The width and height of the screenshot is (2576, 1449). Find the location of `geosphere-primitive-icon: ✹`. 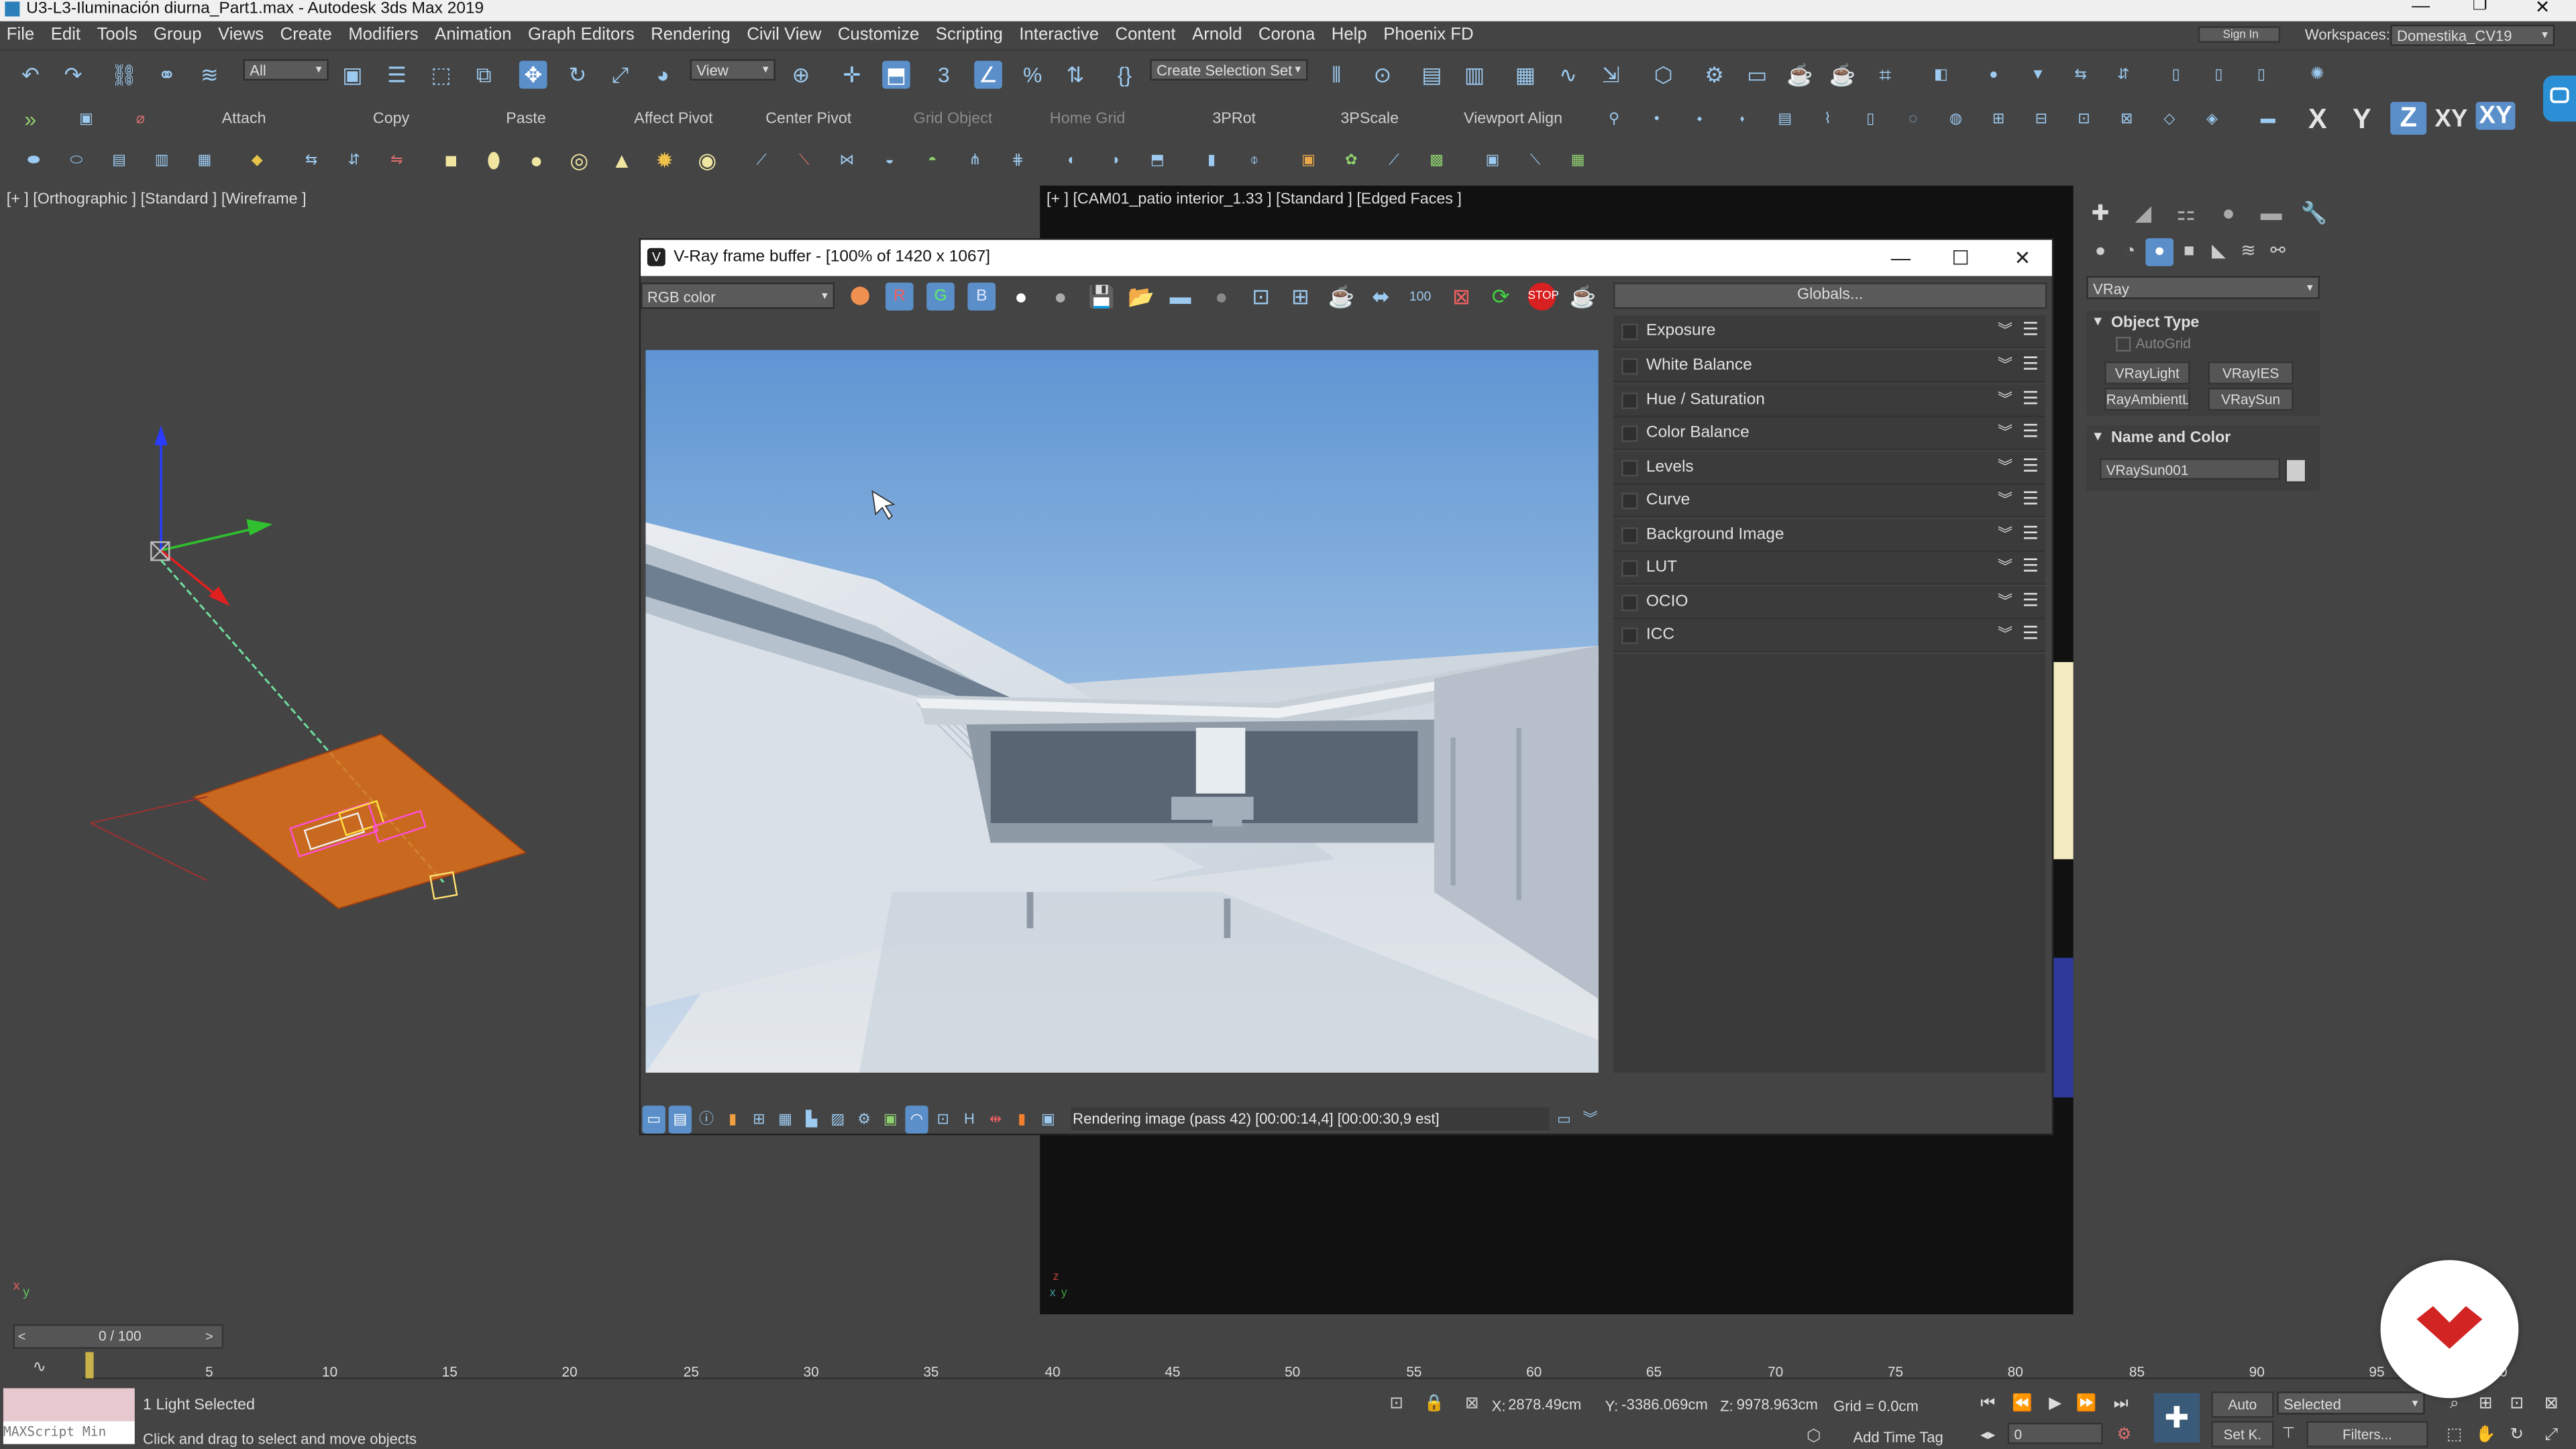

geosphere-primitive-icon: ✹ is located at coordinates (665, 160).